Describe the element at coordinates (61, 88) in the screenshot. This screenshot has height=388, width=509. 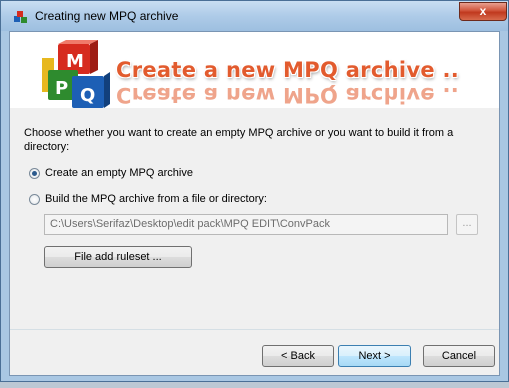
I see `logo-letter-p: P` at that location.